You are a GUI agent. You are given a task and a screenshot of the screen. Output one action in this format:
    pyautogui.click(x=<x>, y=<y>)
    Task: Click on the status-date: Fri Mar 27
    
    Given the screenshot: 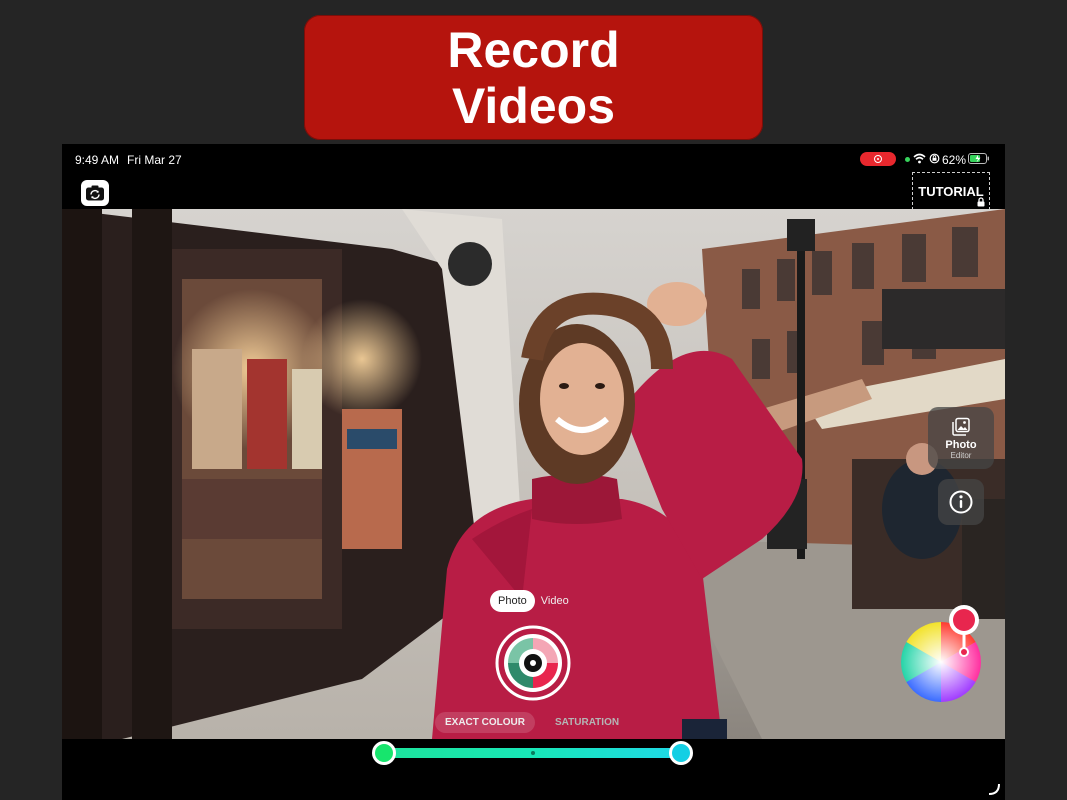 What is the action you would take?
    pyautogui.click(x=154, y=160)
    